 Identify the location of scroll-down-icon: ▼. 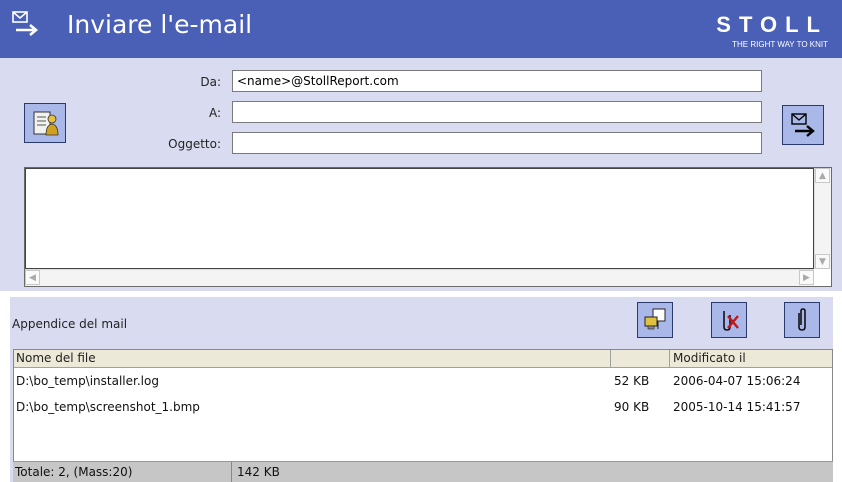
(822, 261).